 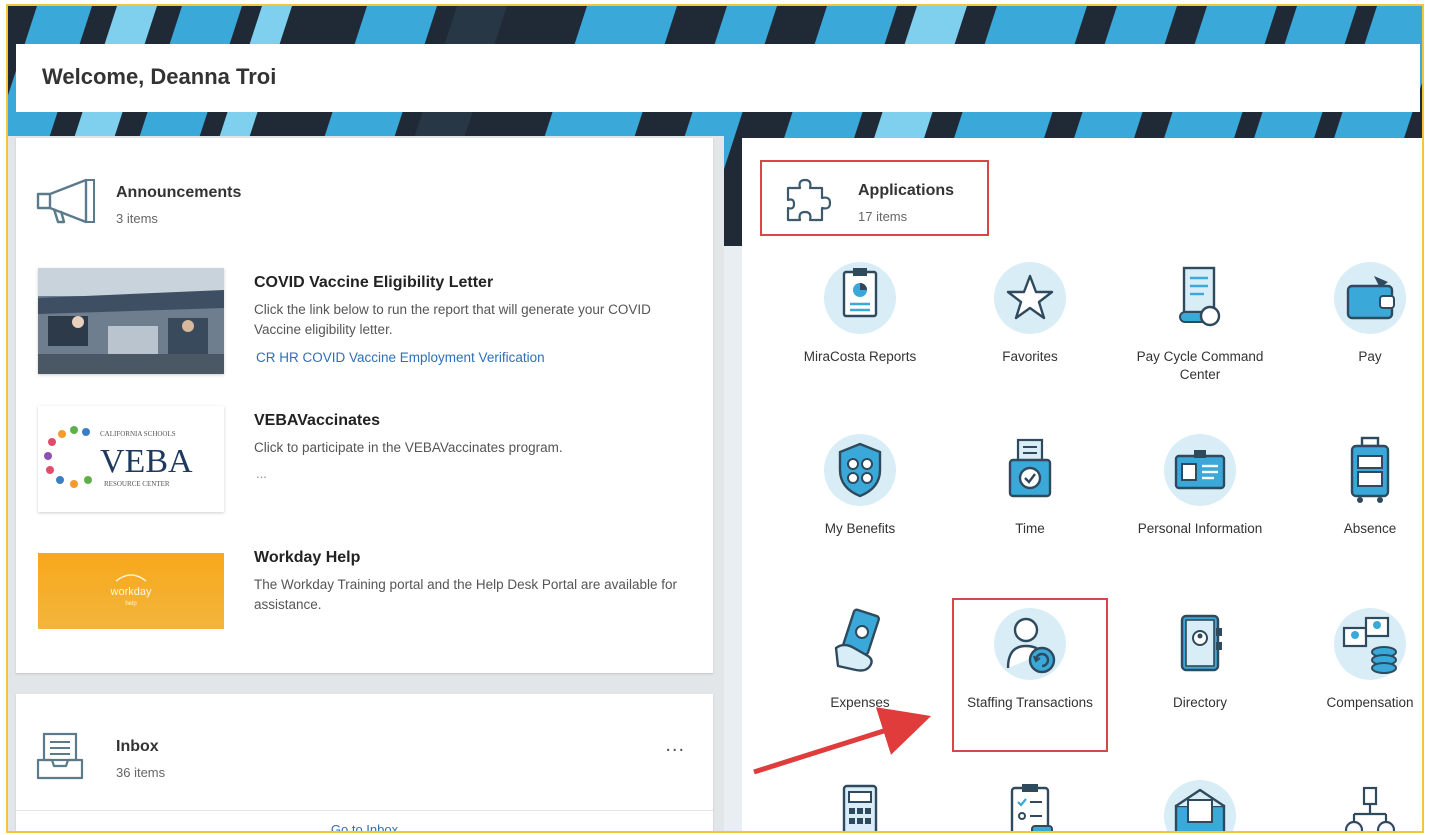 I want to click on covid-photo-image, so click(x=131, y=321).